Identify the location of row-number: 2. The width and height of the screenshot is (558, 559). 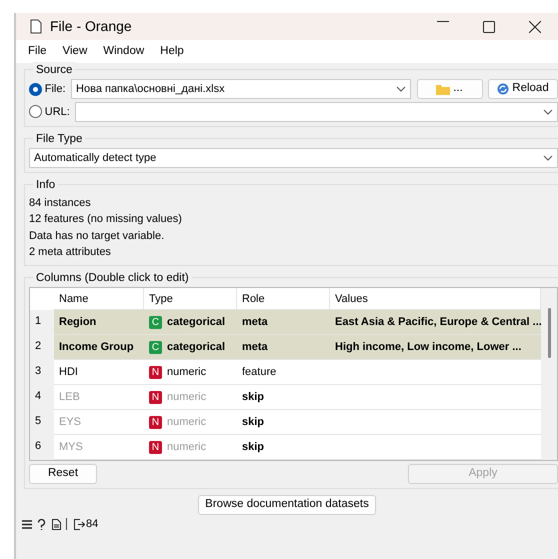
(42, 347).